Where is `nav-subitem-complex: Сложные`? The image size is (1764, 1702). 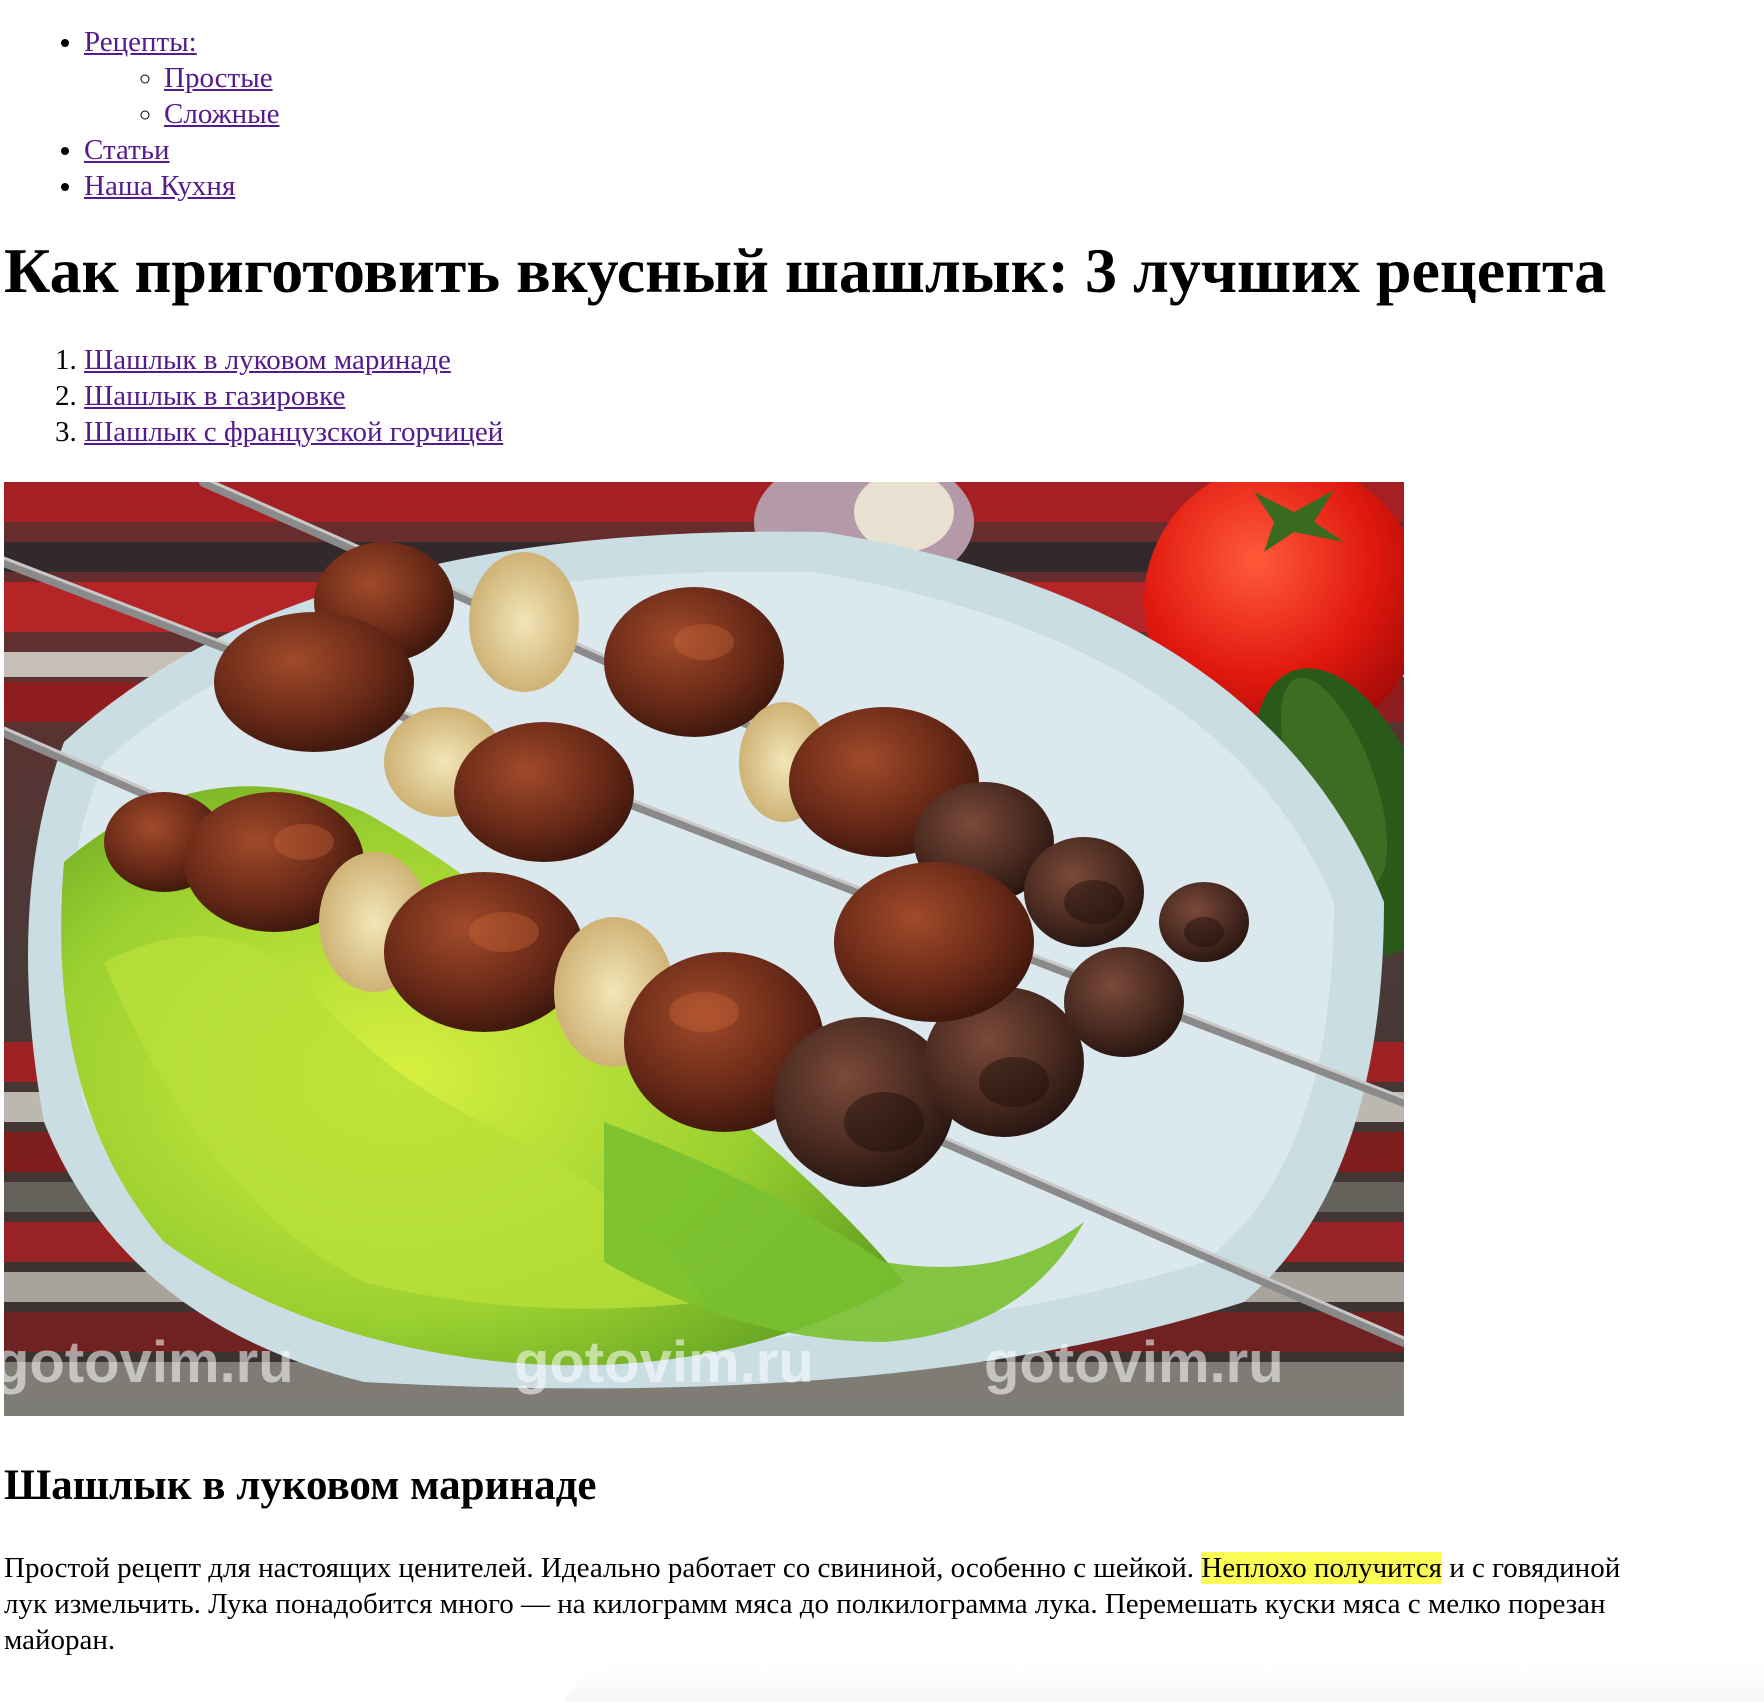
nav-subitem-complex: Сложные is located at coordinates (964, 114).